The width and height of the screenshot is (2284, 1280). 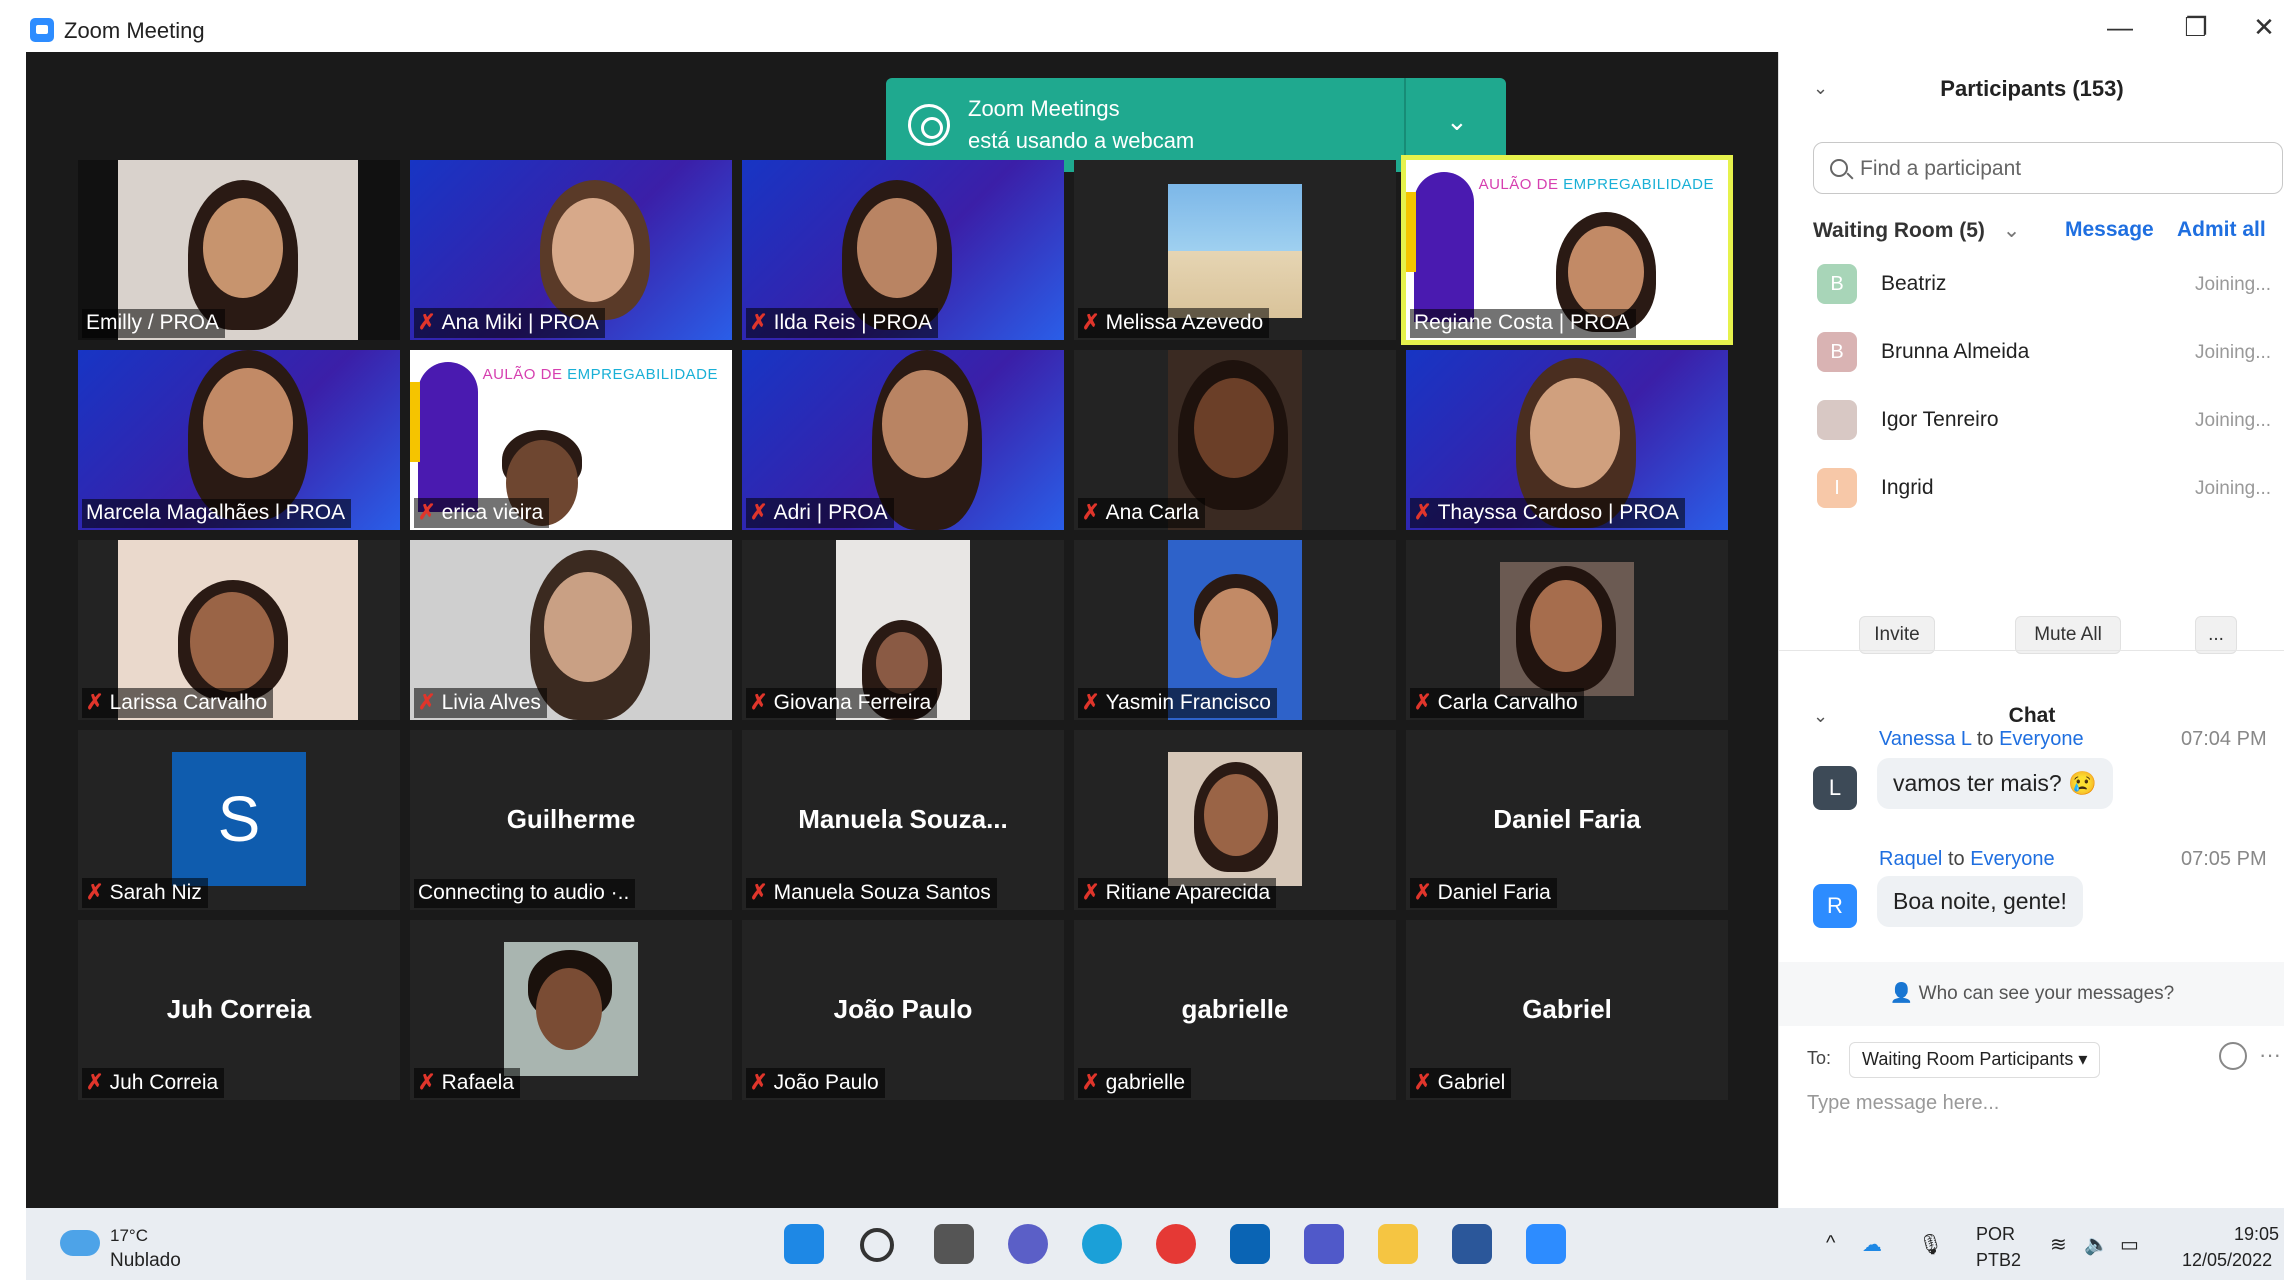 What do you see at coordinates (1567, 630) in the screenshot?
I see `video-tile: ✗ Carla Carvalho` at bounding box center [1567, 630].